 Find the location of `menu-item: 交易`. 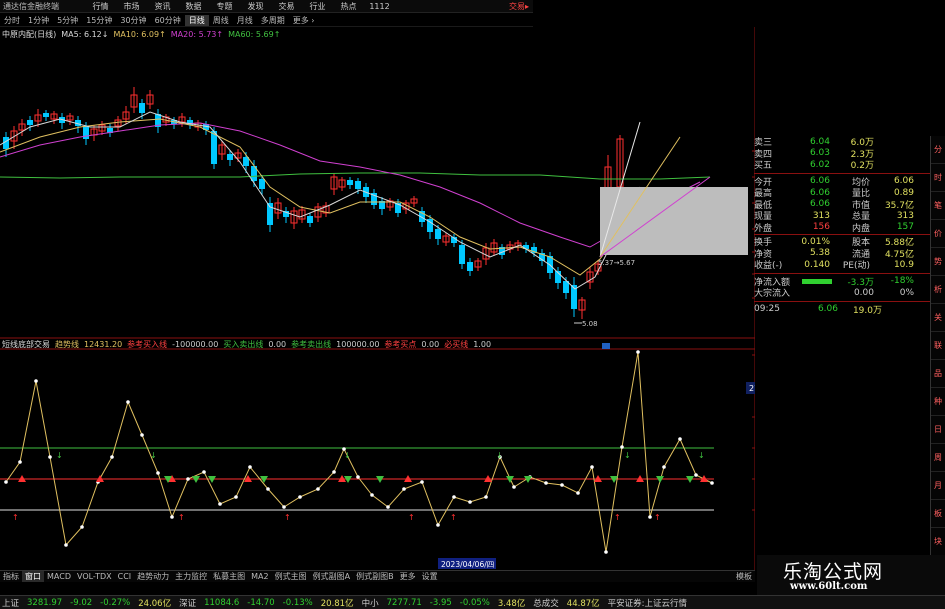

menu-item: 交易 is located at coordinates (286, 6).